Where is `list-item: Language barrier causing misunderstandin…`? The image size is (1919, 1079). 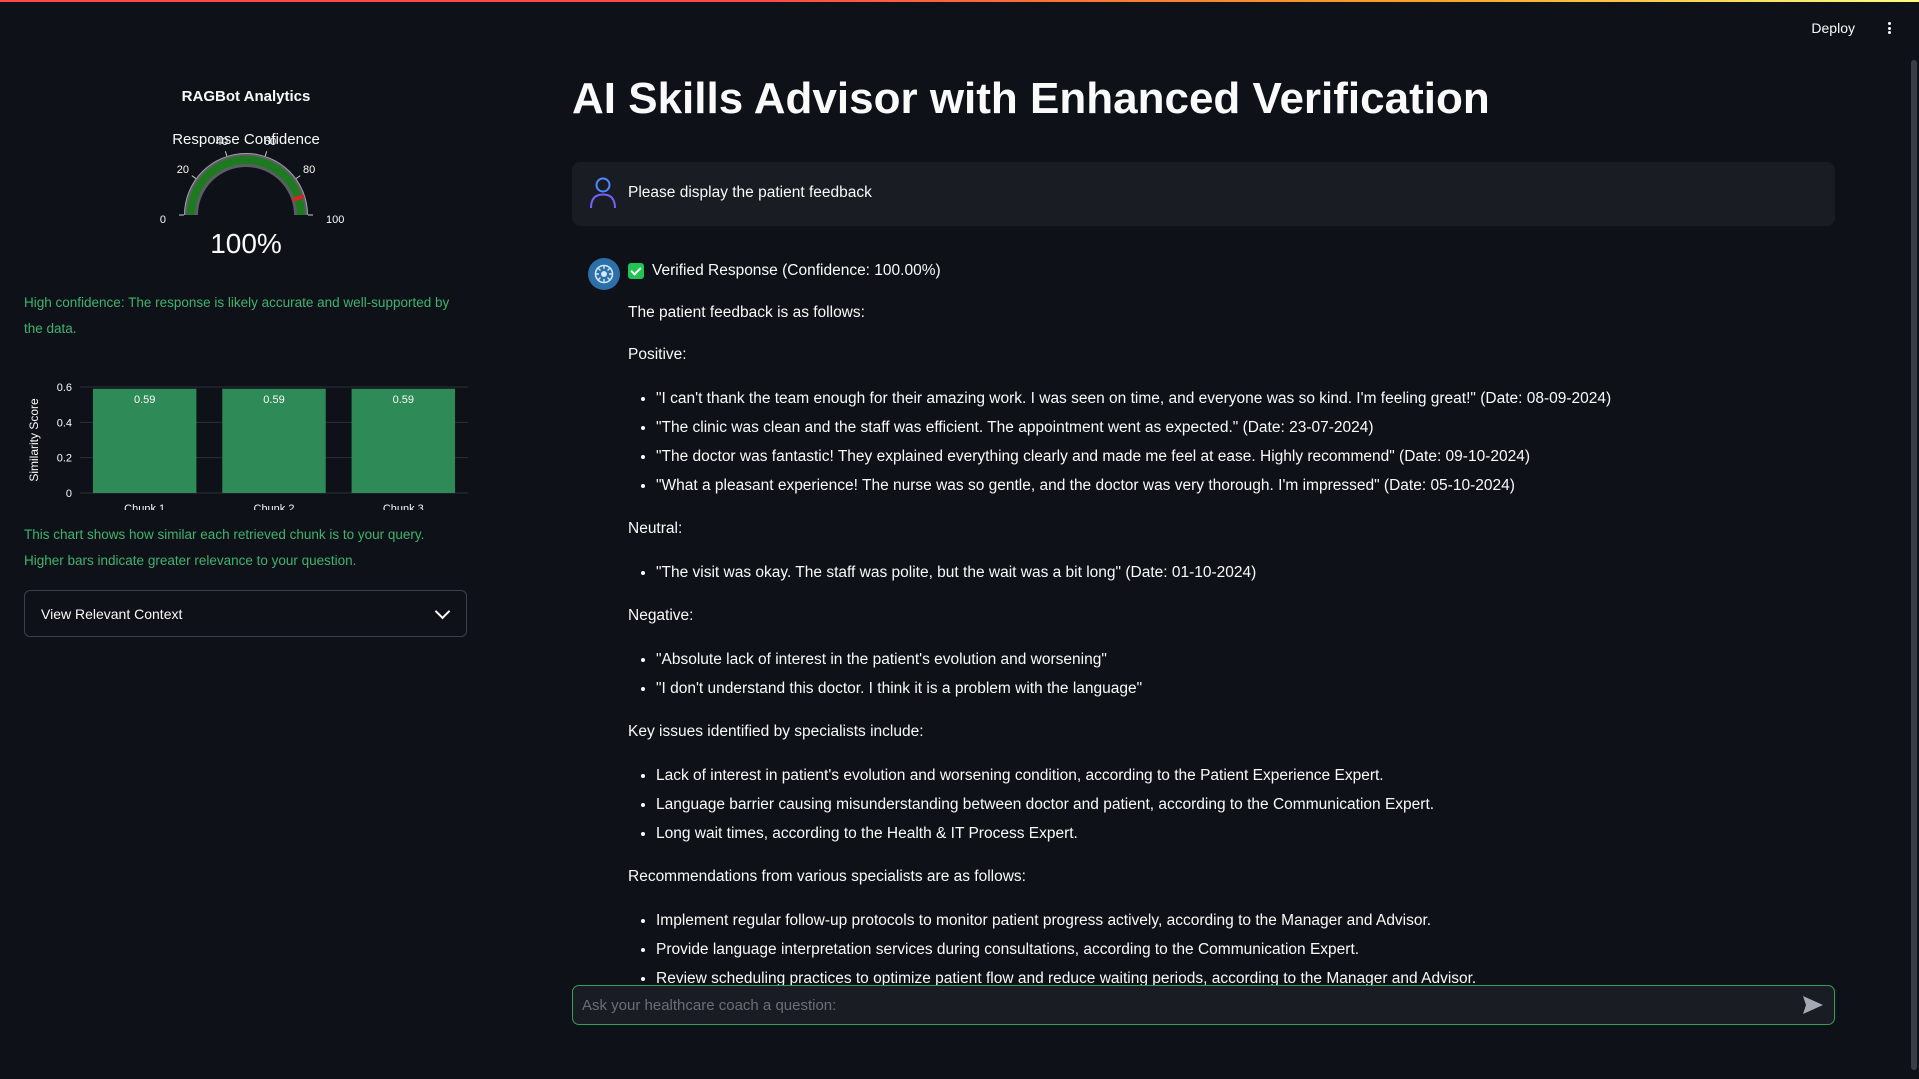 list-item: Language barrier causing misunderstandin… is located at coordinates (1242, 804).